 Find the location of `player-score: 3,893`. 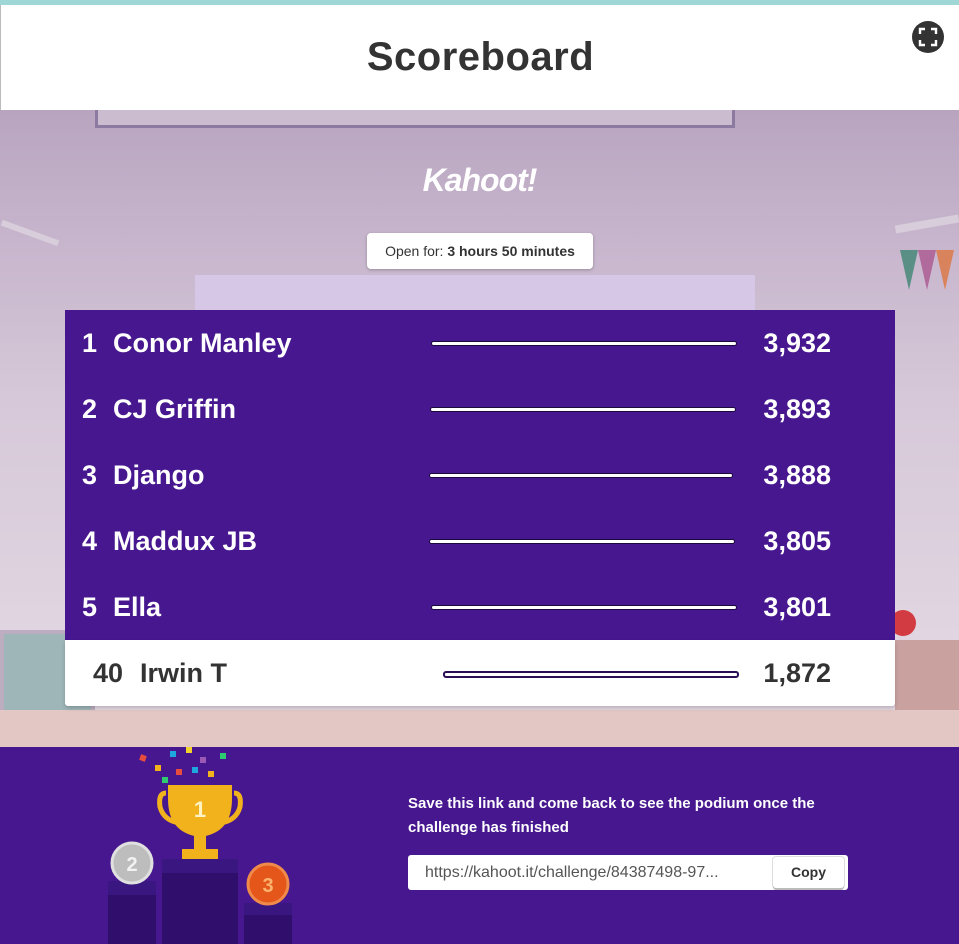

player-score: 3,893 is located at coordinates (797, 409).